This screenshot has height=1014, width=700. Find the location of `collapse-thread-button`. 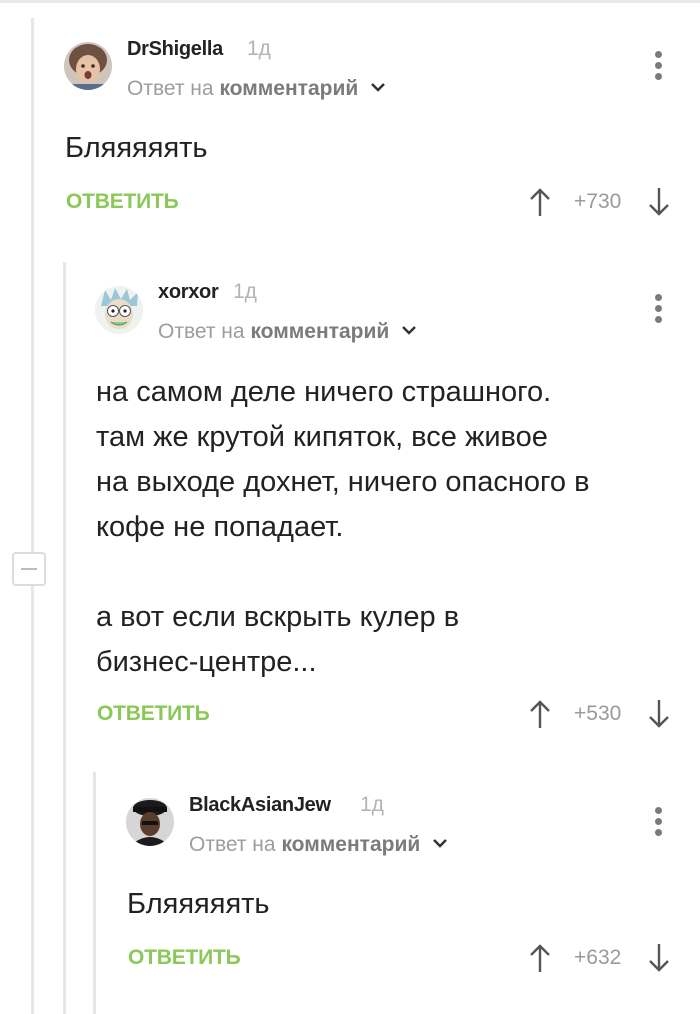

collapse-thread-button is located at coordinates (29, 569).